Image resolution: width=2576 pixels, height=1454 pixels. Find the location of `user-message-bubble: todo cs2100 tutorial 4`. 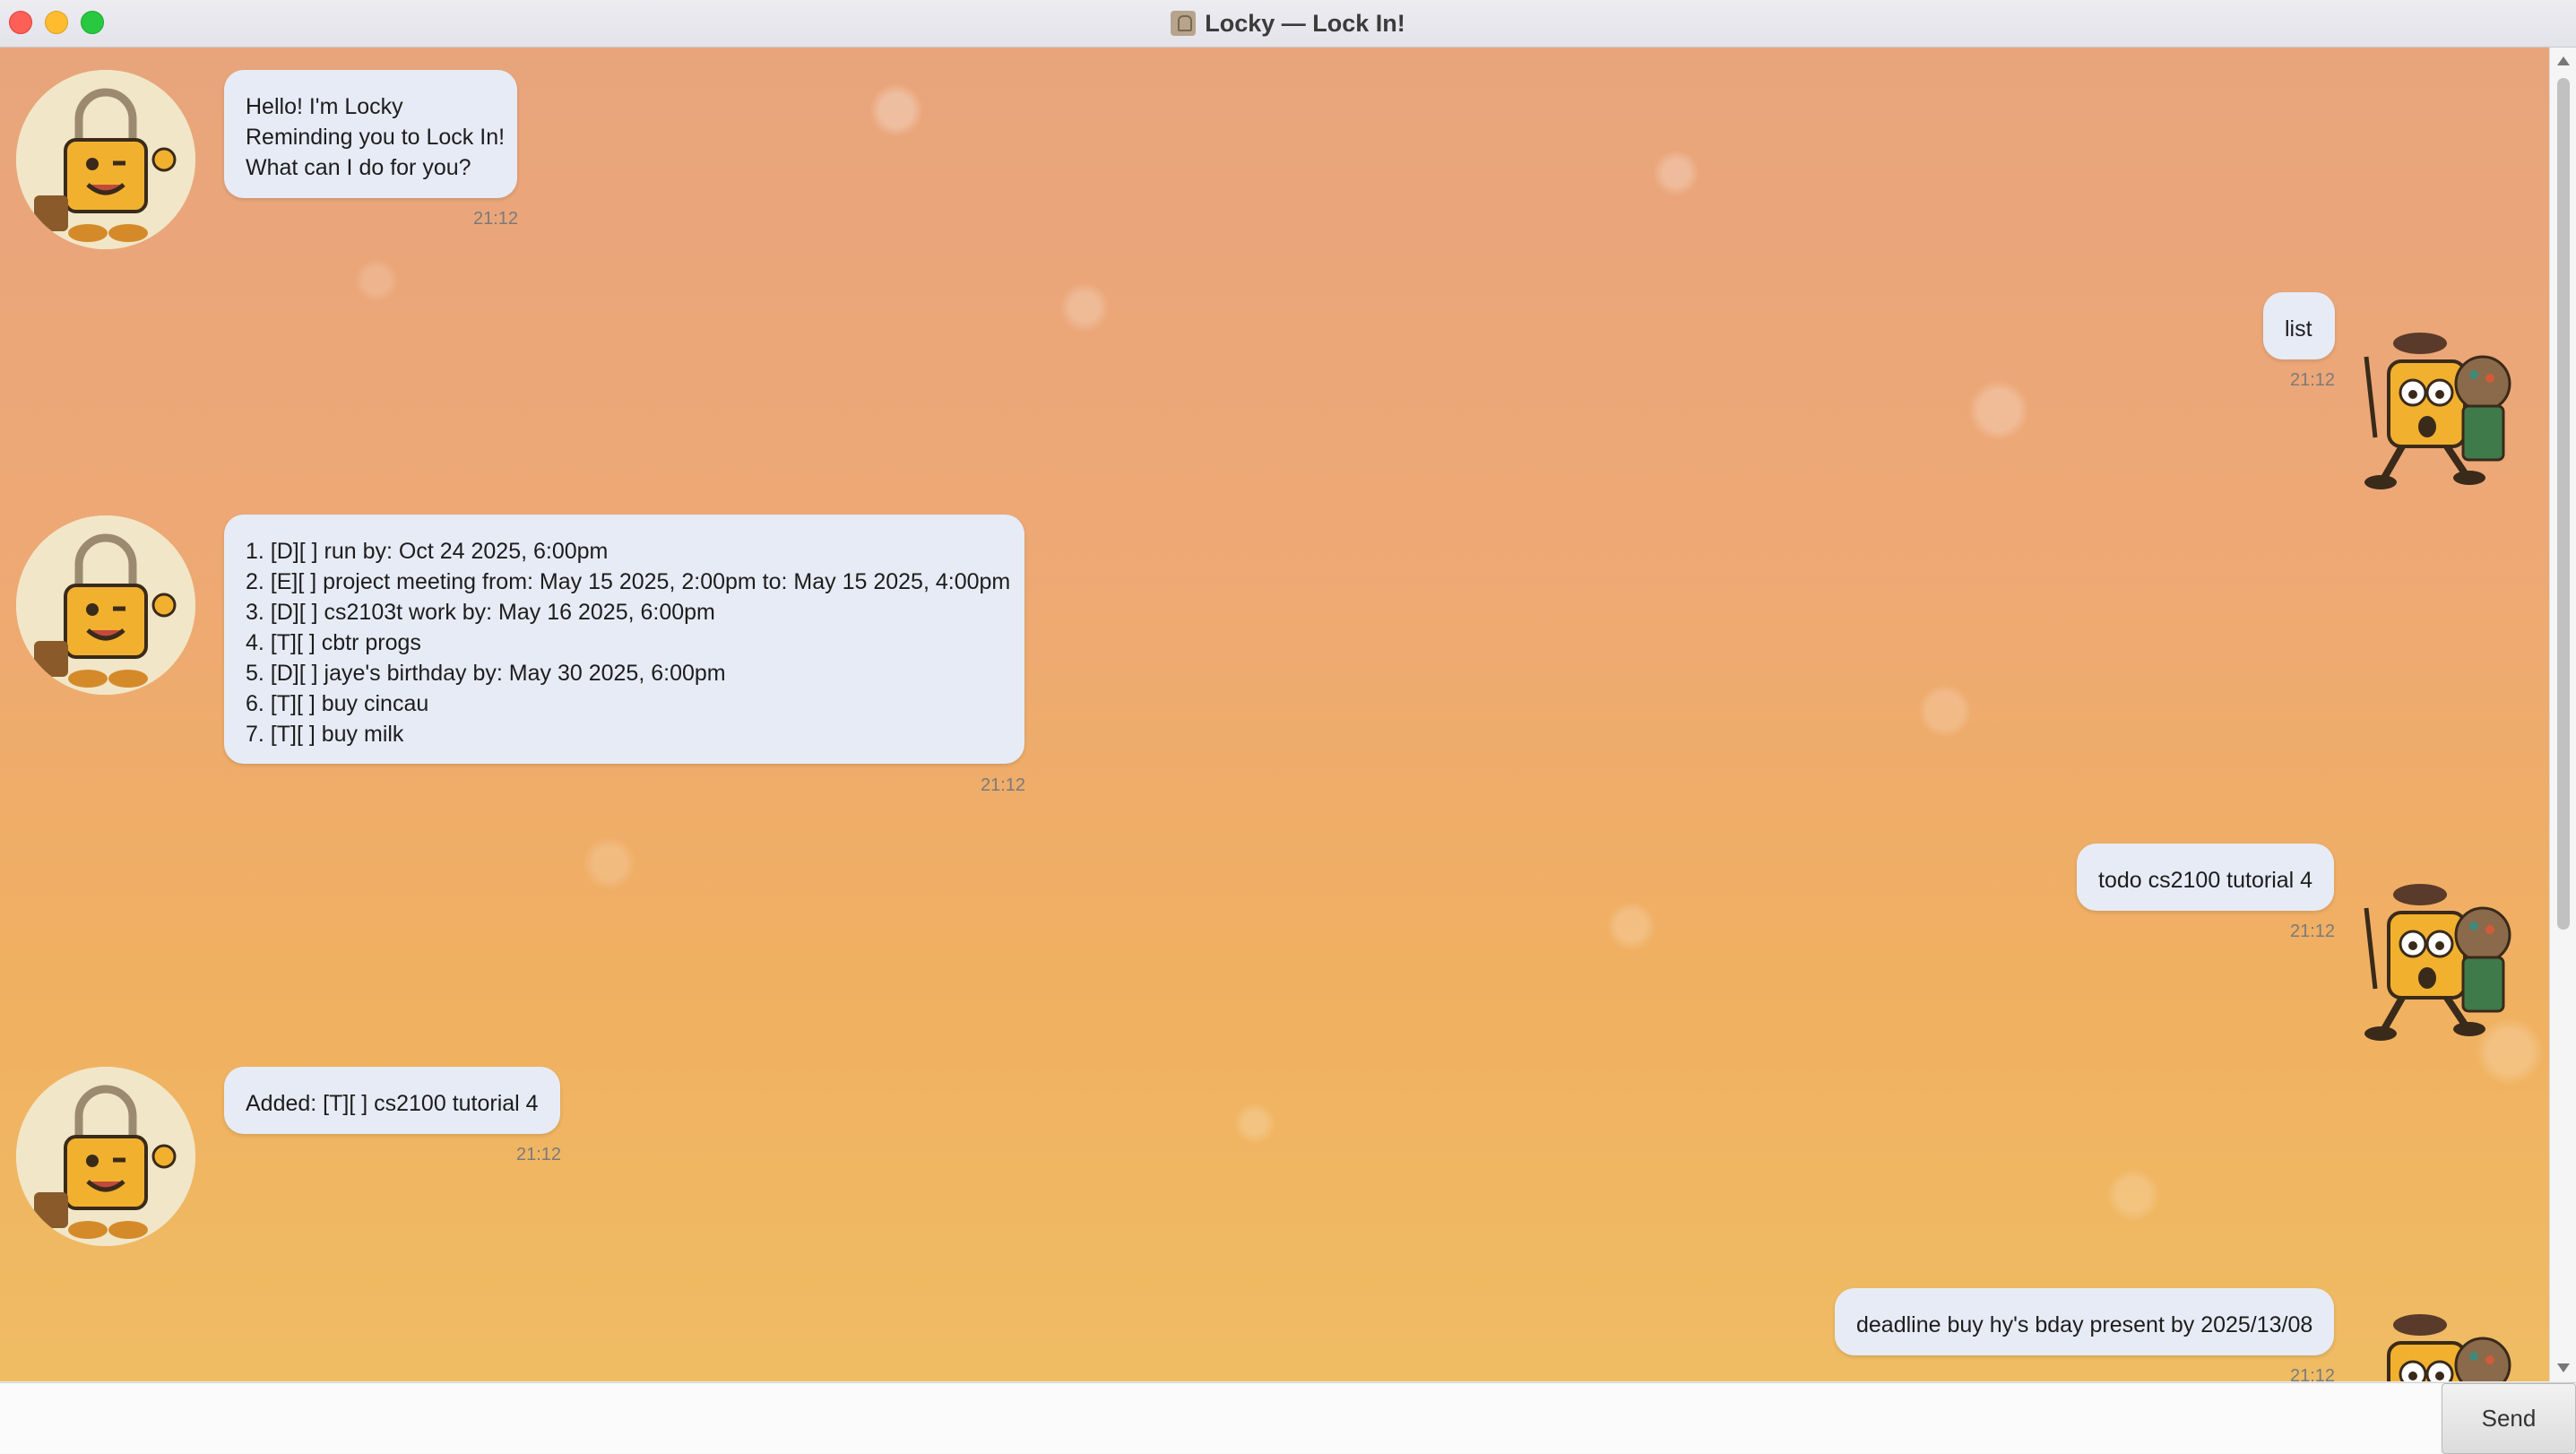

user-message-bubble: todo cs2100 tutorial 4 is located at coordinates (2205, 877).